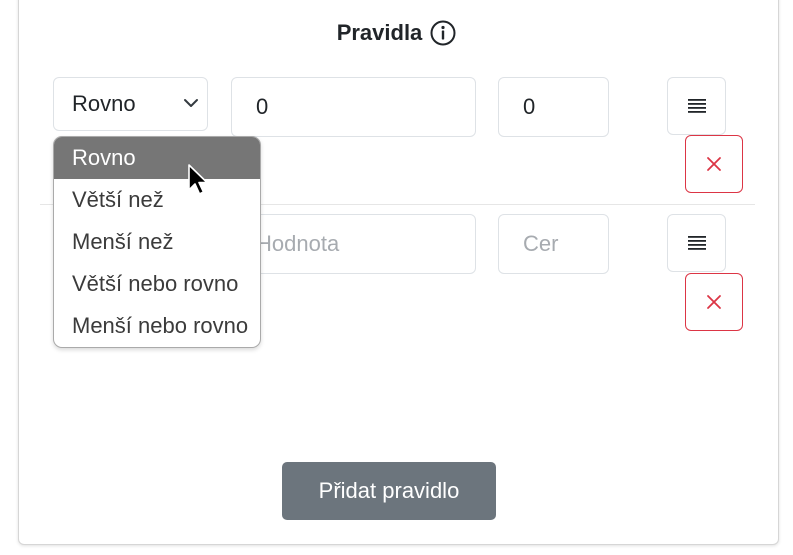  I want to click on operator-select: Rovno, so click(130, 104).